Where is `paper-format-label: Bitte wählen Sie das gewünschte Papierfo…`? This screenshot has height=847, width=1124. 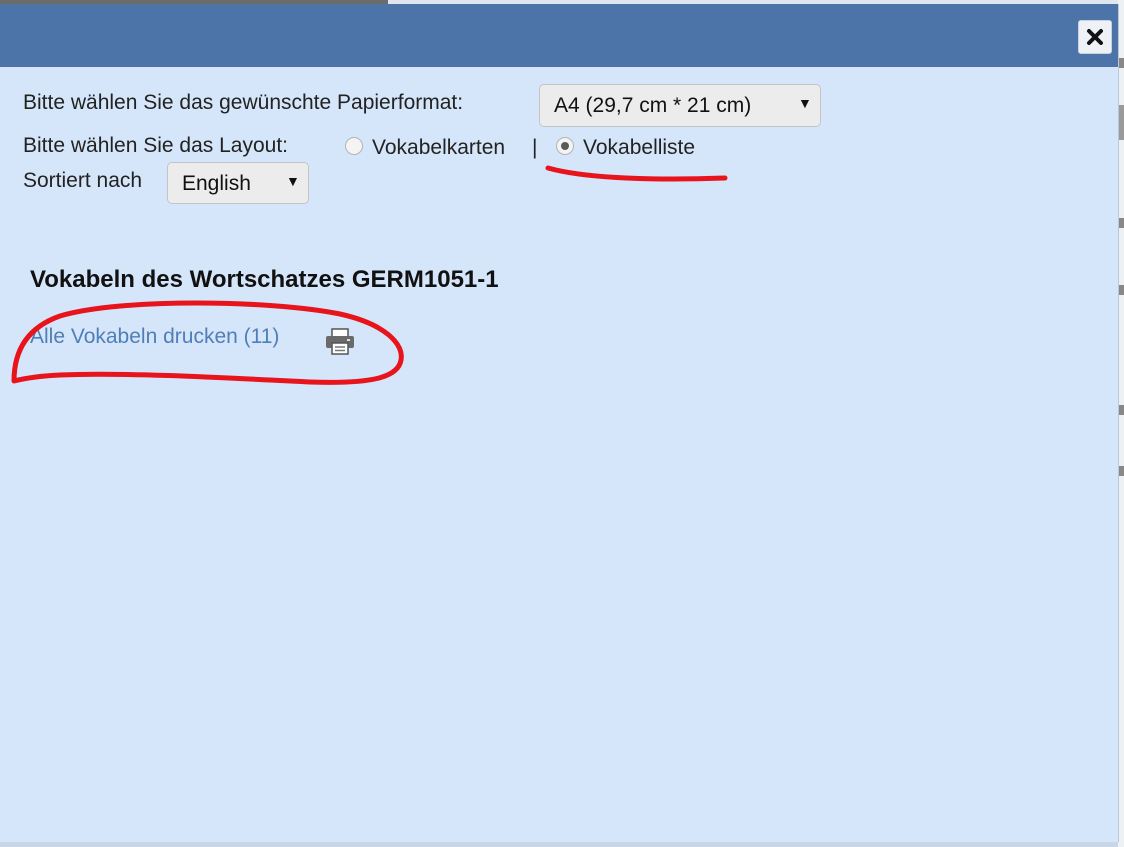
paper-format-label: Bitte wählen Sie das gewünschte Papierfo… is located at coordinates (243, 102).